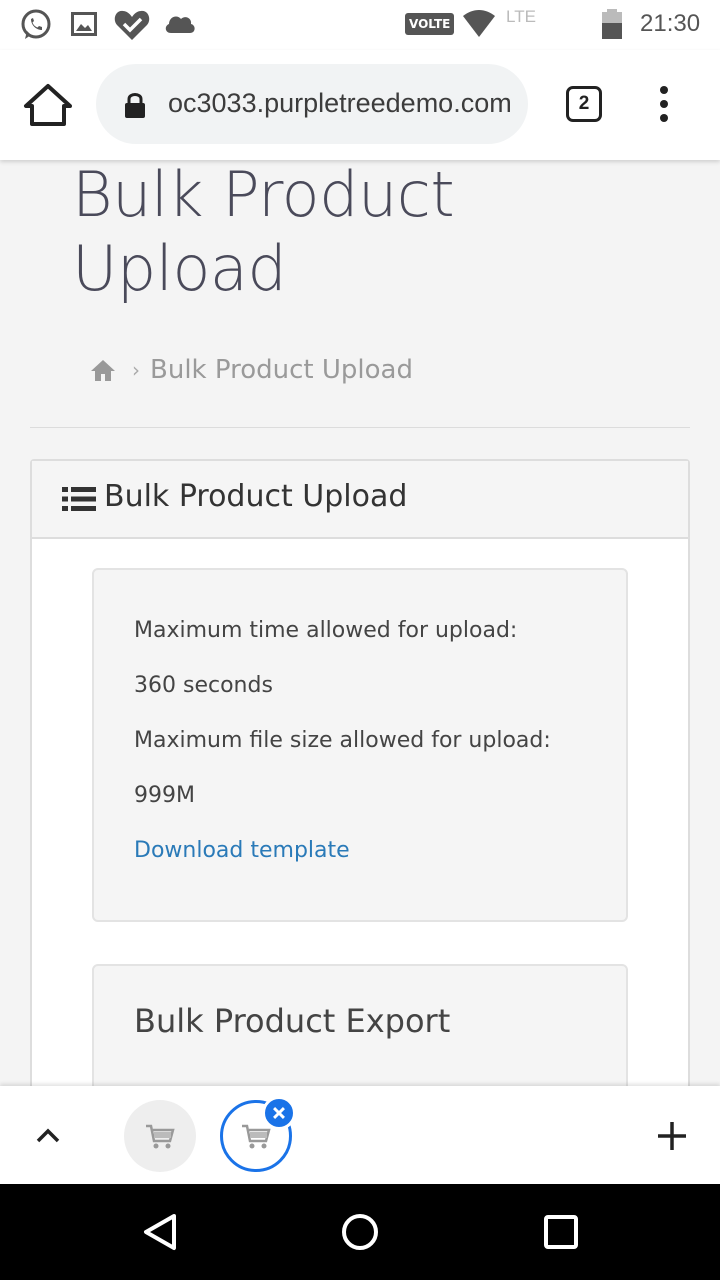 This screenshot has height=1280, width=720. Describe the element at coordinates (160, 1232) in the screenshot. I see `back-icon` at that location.